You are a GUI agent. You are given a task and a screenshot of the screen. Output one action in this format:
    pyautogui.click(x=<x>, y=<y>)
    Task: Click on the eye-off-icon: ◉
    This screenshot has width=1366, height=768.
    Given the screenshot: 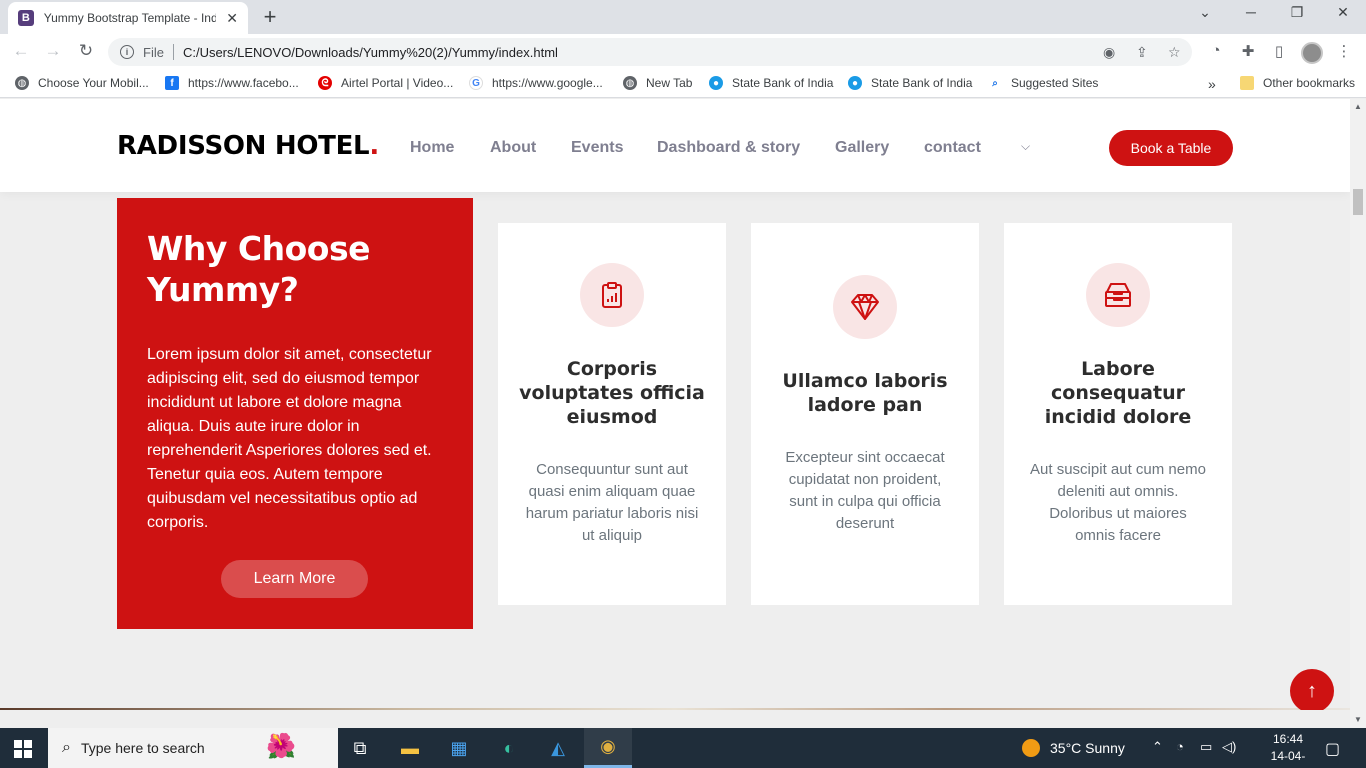 What is the action you would take?
    pyautogui.click(x=1109, y=52)
    